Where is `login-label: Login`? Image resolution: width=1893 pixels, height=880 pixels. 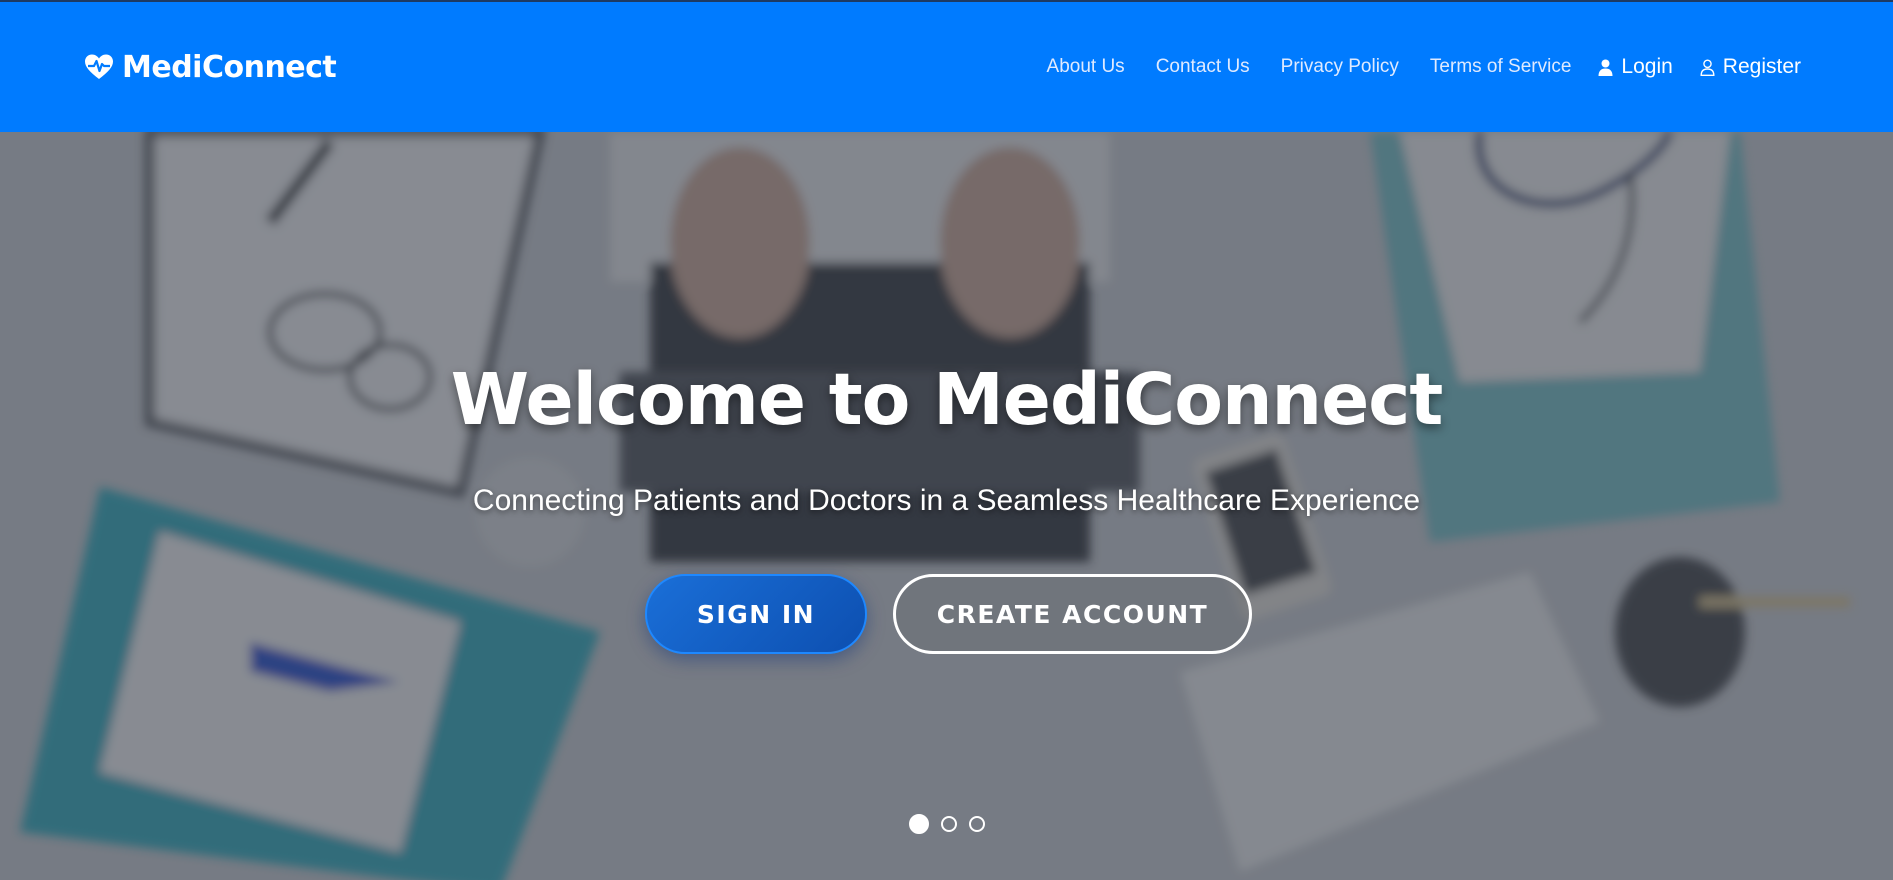
login-label: Login is located at coordinates (1647, 66).